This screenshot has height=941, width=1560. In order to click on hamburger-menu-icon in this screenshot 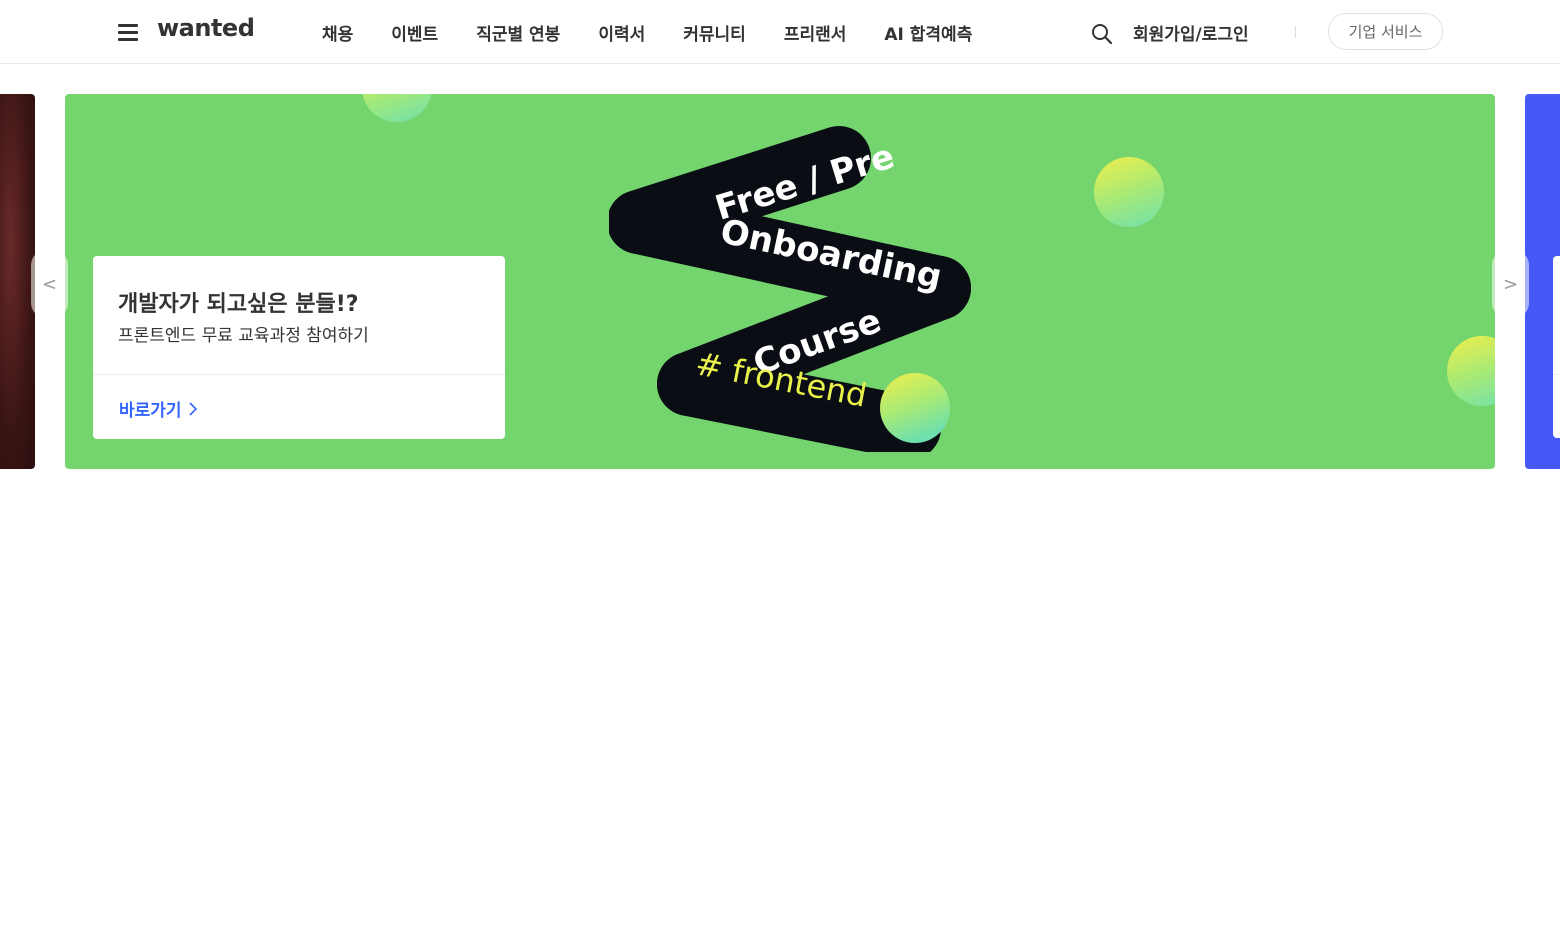, I will do `click(128, 32)`.